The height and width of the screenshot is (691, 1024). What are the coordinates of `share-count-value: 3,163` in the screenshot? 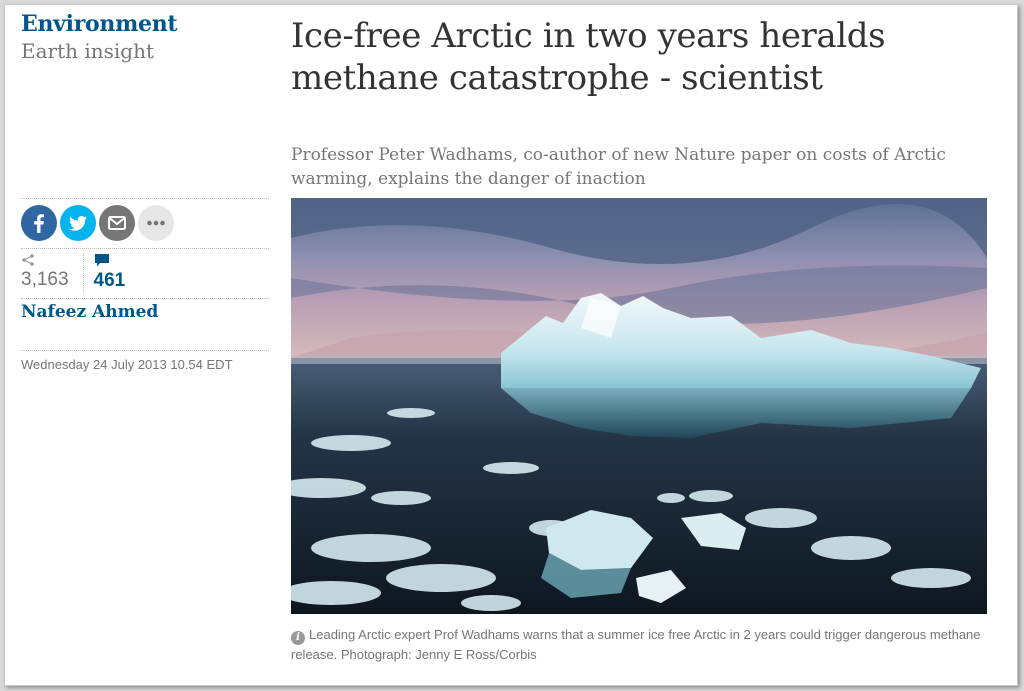 It's located at (45, 279).